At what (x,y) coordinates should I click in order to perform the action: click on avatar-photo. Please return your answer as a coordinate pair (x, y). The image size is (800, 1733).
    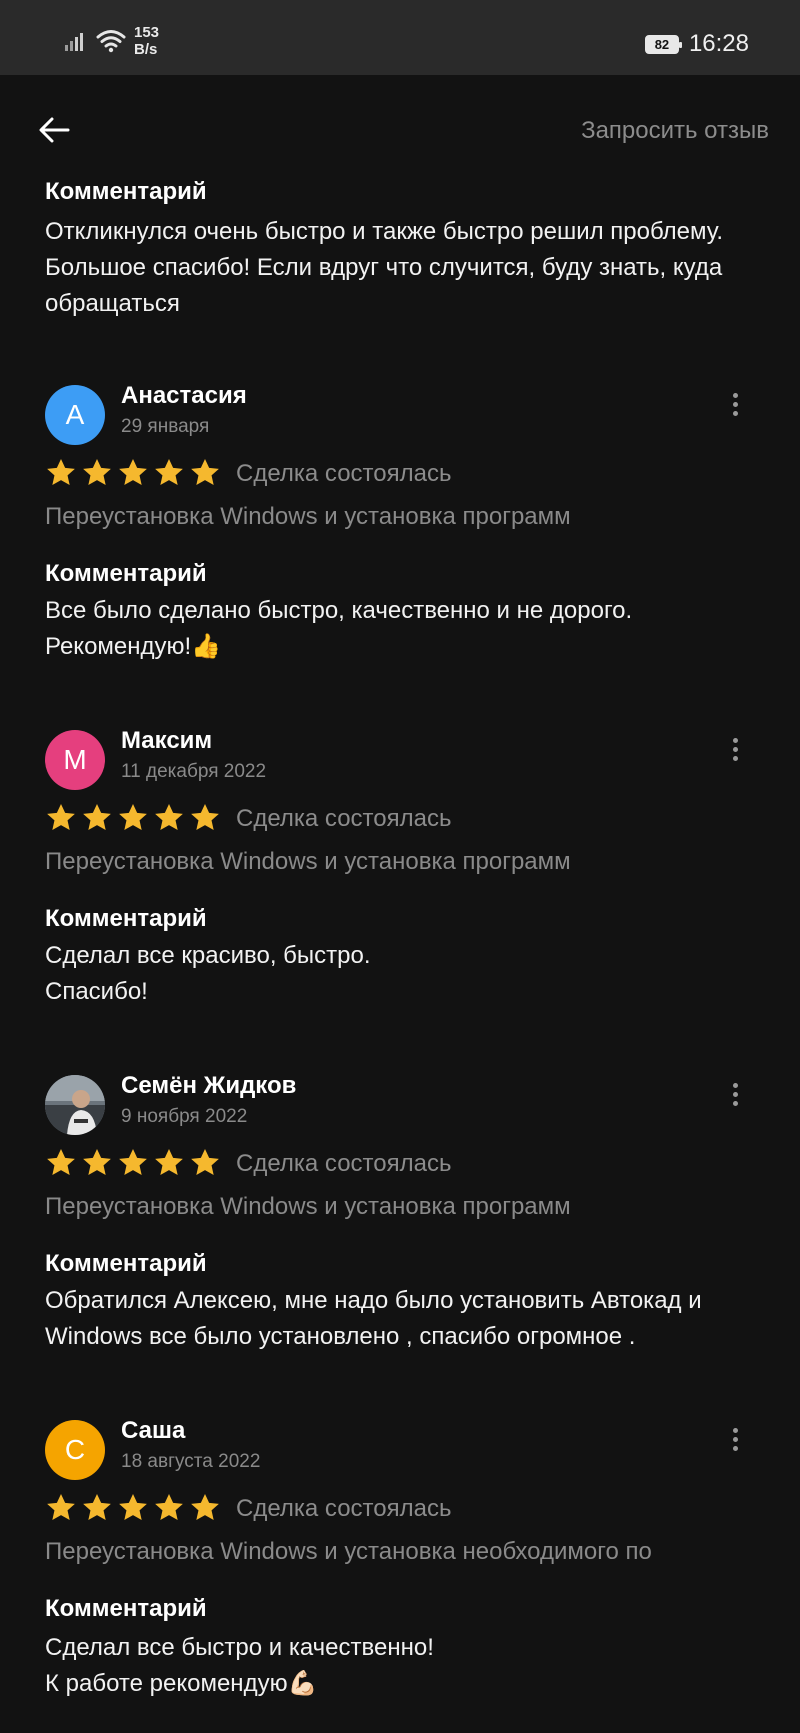
    Looking at the image, I should click on (75, 1105).